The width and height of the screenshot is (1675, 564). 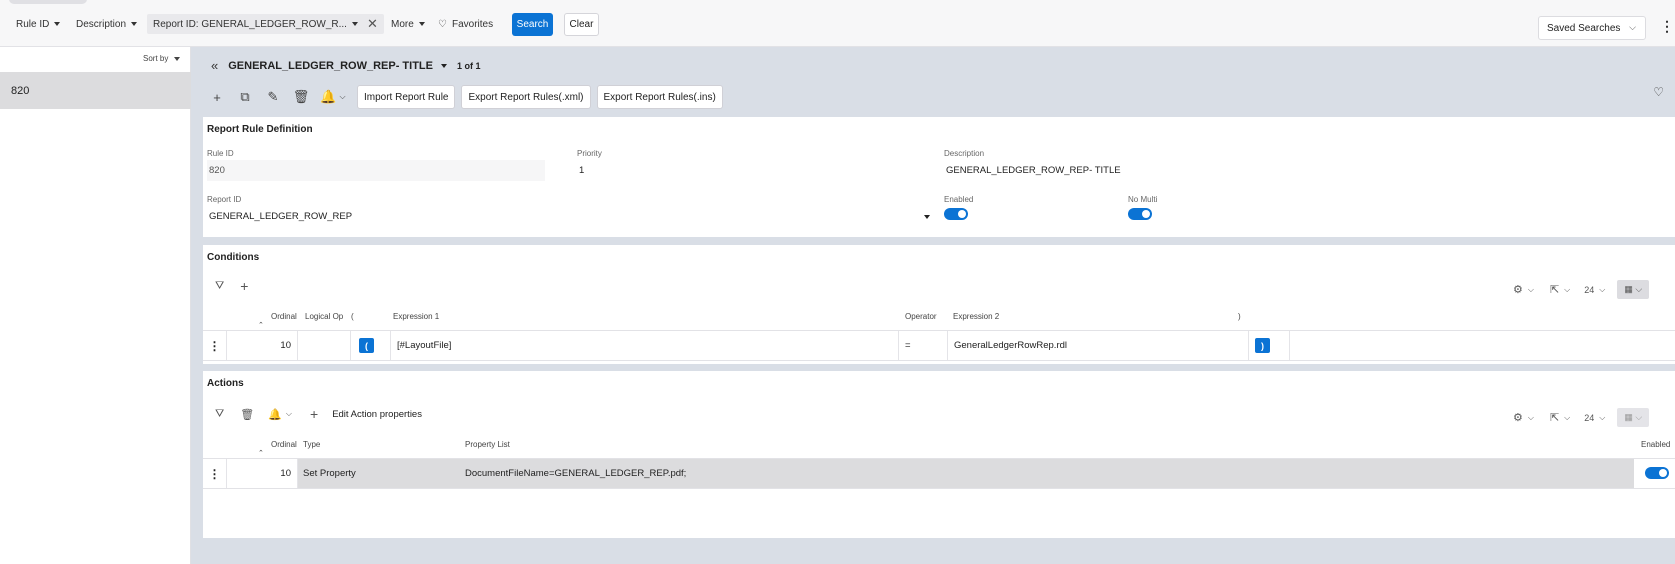 I want to click on col-close-paren: ), so click(x=1239, y=316).